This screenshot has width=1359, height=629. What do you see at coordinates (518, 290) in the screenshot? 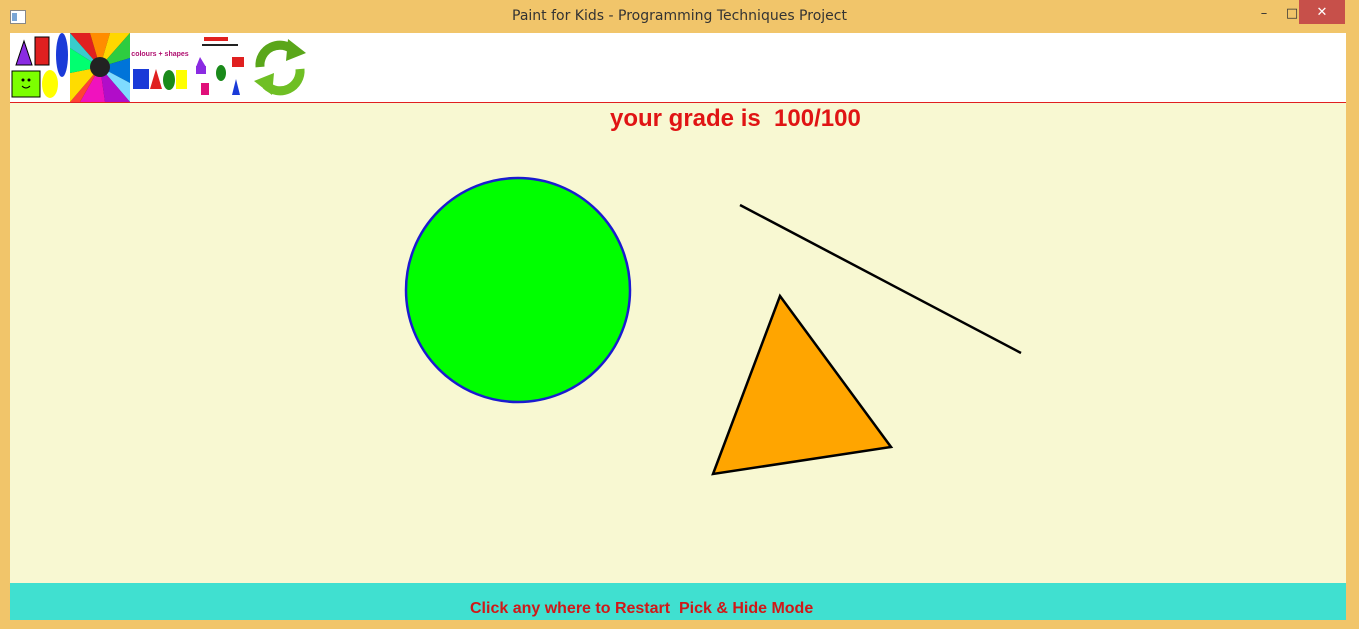
I see `green-circle-shape` at bounding box center [518, 290].